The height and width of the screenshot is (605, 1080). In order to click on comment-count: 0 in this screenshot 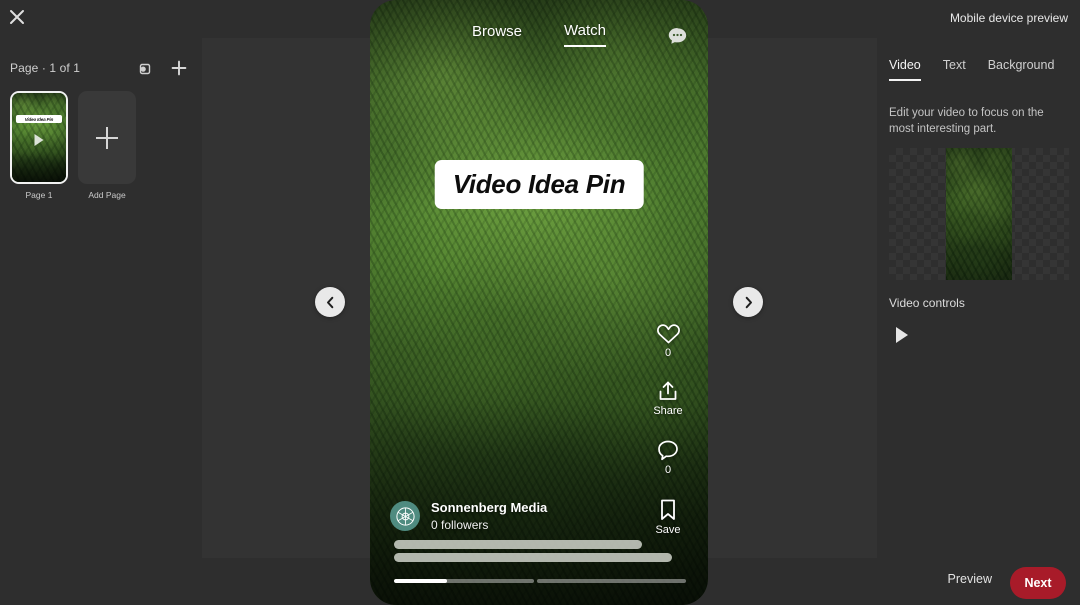, I will do `click(668, 470)`.